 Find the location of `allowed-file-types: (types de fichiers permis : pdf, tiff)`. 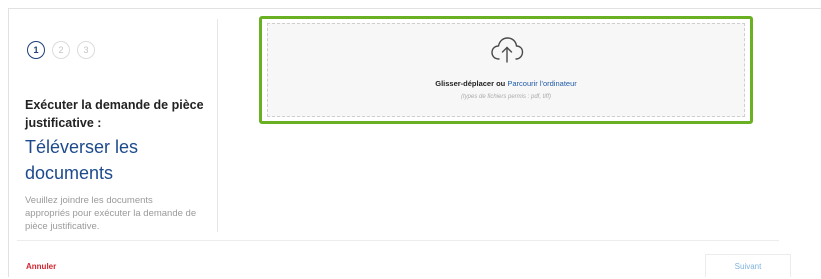

allowed-file-types: (types de fichiers permis : pdf, tiff) is located at coordinates (506, 97).